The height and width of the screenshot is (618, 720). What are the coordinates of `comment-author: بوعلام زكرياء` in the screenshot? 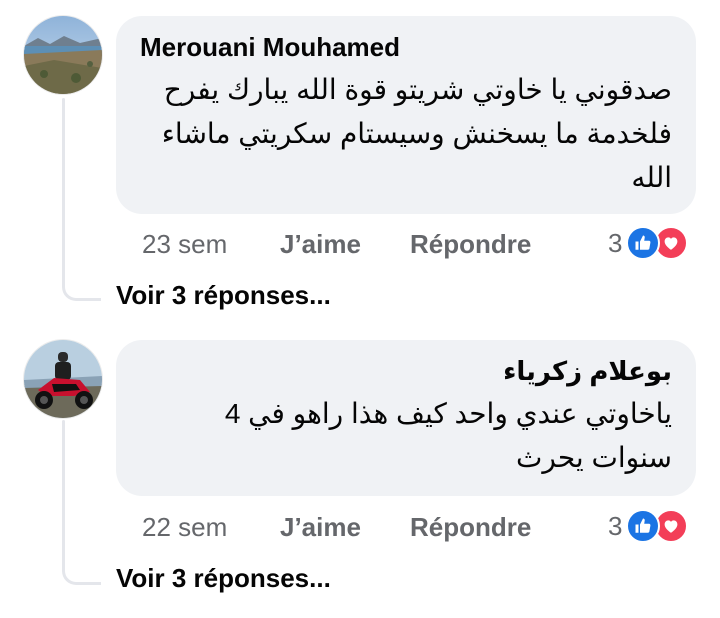 It's located at (406, 371).